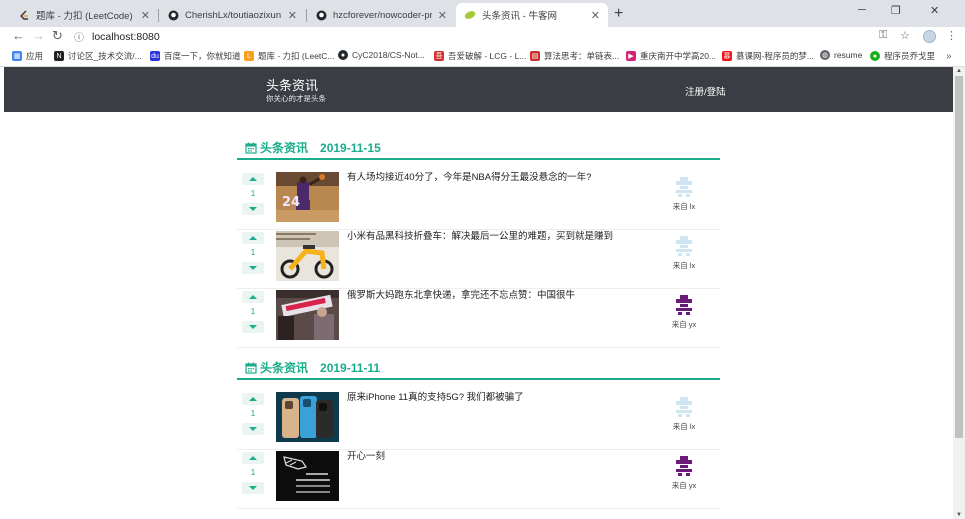  What do you see at coordinates (296, 98) in the screenshot?
I see `site-subtitle: 你关心的才是头条` at bounding box center [296, 98].